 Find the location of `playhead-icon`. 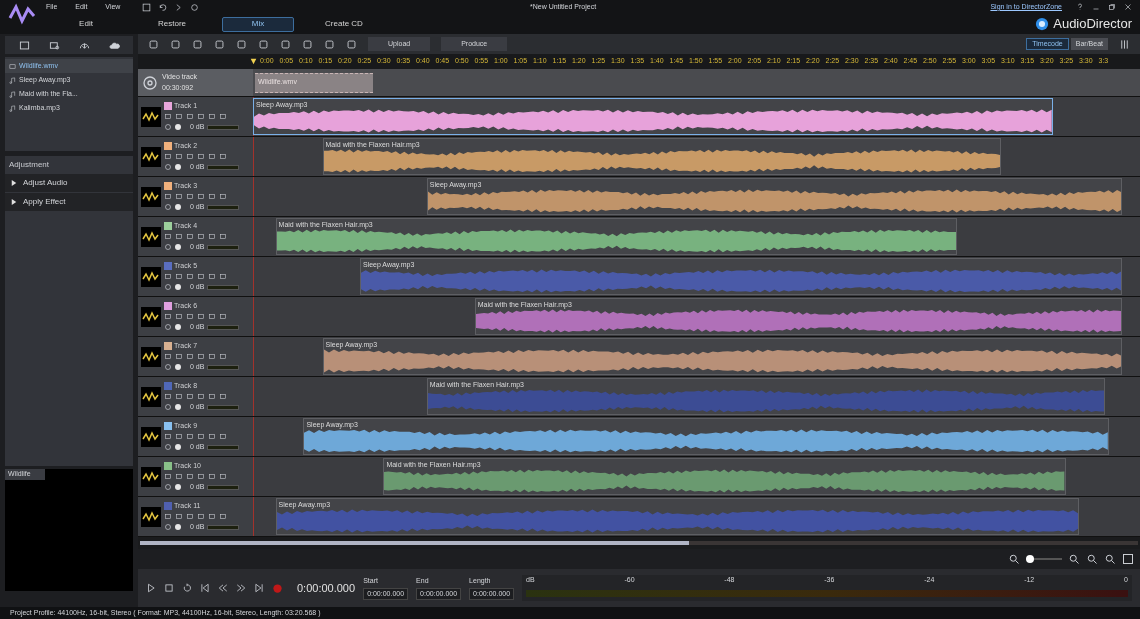

playhead-icon is located at coordinates (253, 61).